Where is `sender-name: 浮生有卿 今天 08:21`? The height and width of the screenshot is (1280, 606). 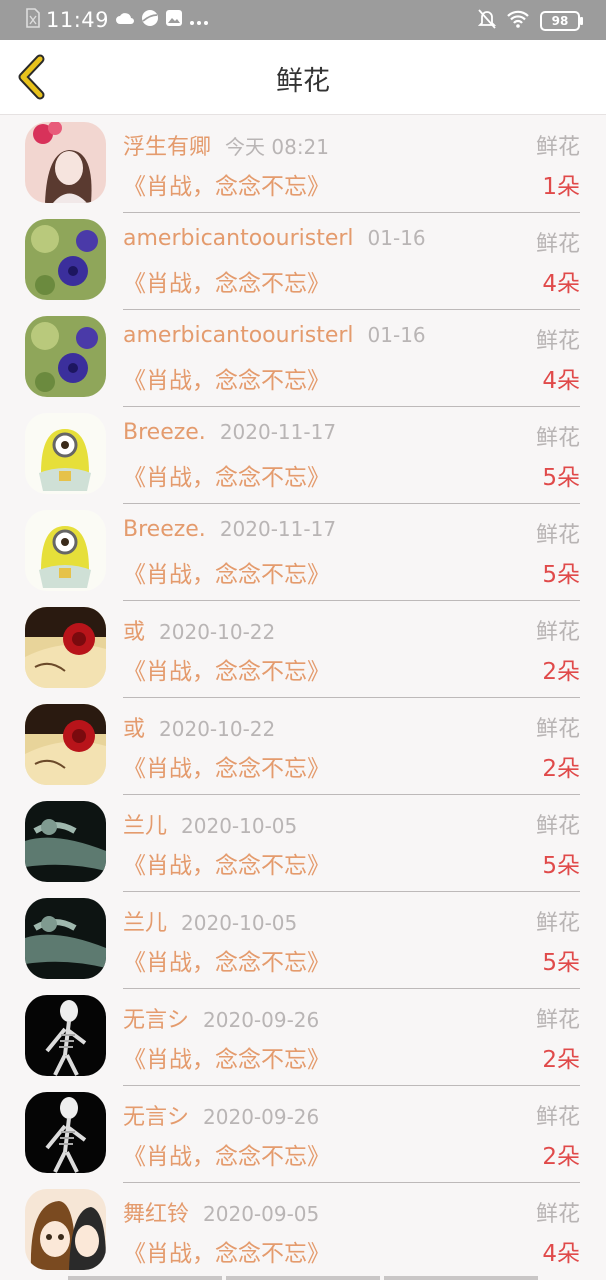 sender-name: 浮生有卿 今天 08:21 is located at coordinates (226, 145).